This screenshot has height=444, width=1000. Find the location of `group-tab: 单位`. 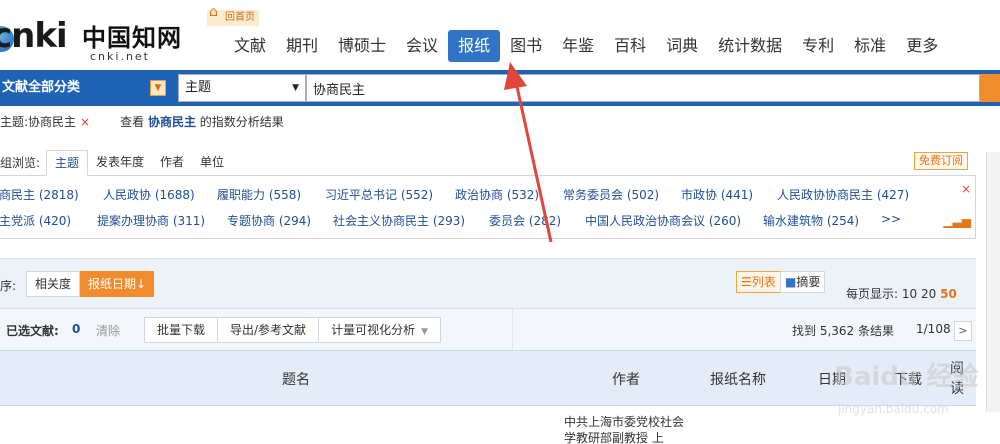

group-tab: 单位 is located at coordinates (212, 163).